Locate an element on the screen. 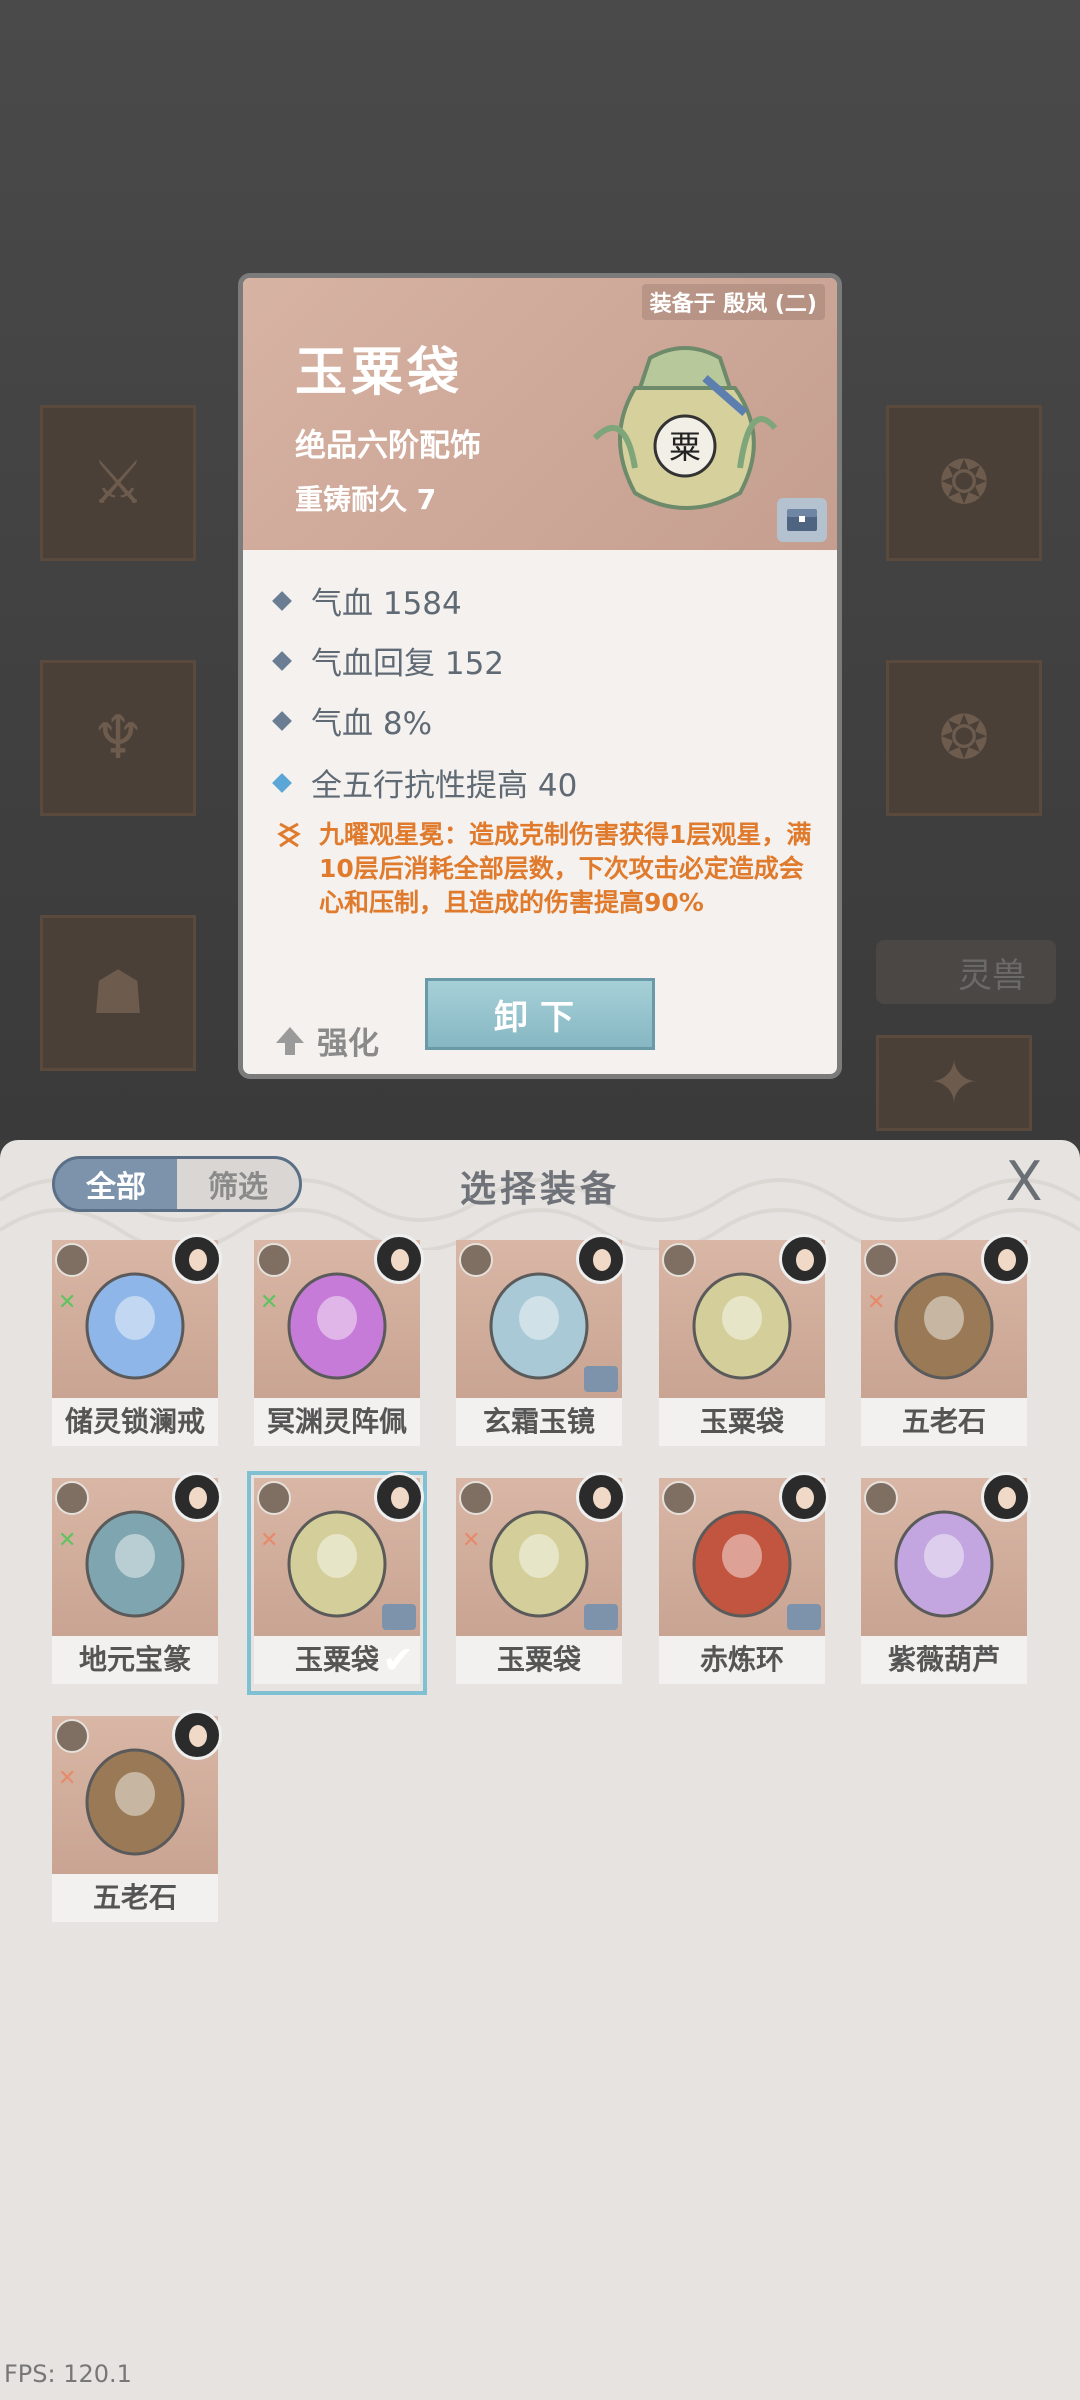 This screenshot has width=1080, height=2400. equipment-item: 紫薇葫芦 is located at coordinates (946, 1580).